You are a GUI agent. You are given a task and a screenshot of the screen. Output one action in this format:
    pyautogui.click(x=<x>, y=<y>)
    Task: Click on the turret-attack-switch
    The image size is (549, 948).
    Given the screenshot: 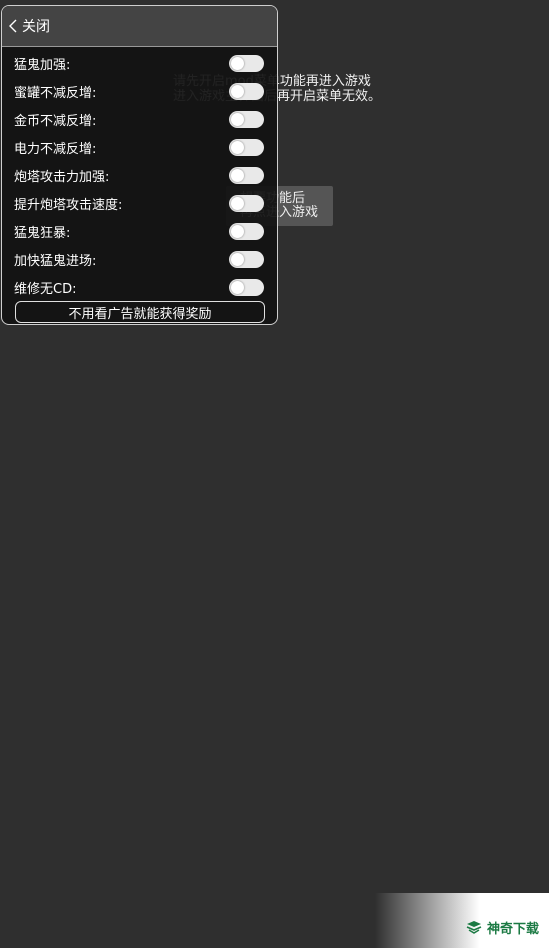 What is the action you would take?
    pyautogui.click(x=246, y=175)
    